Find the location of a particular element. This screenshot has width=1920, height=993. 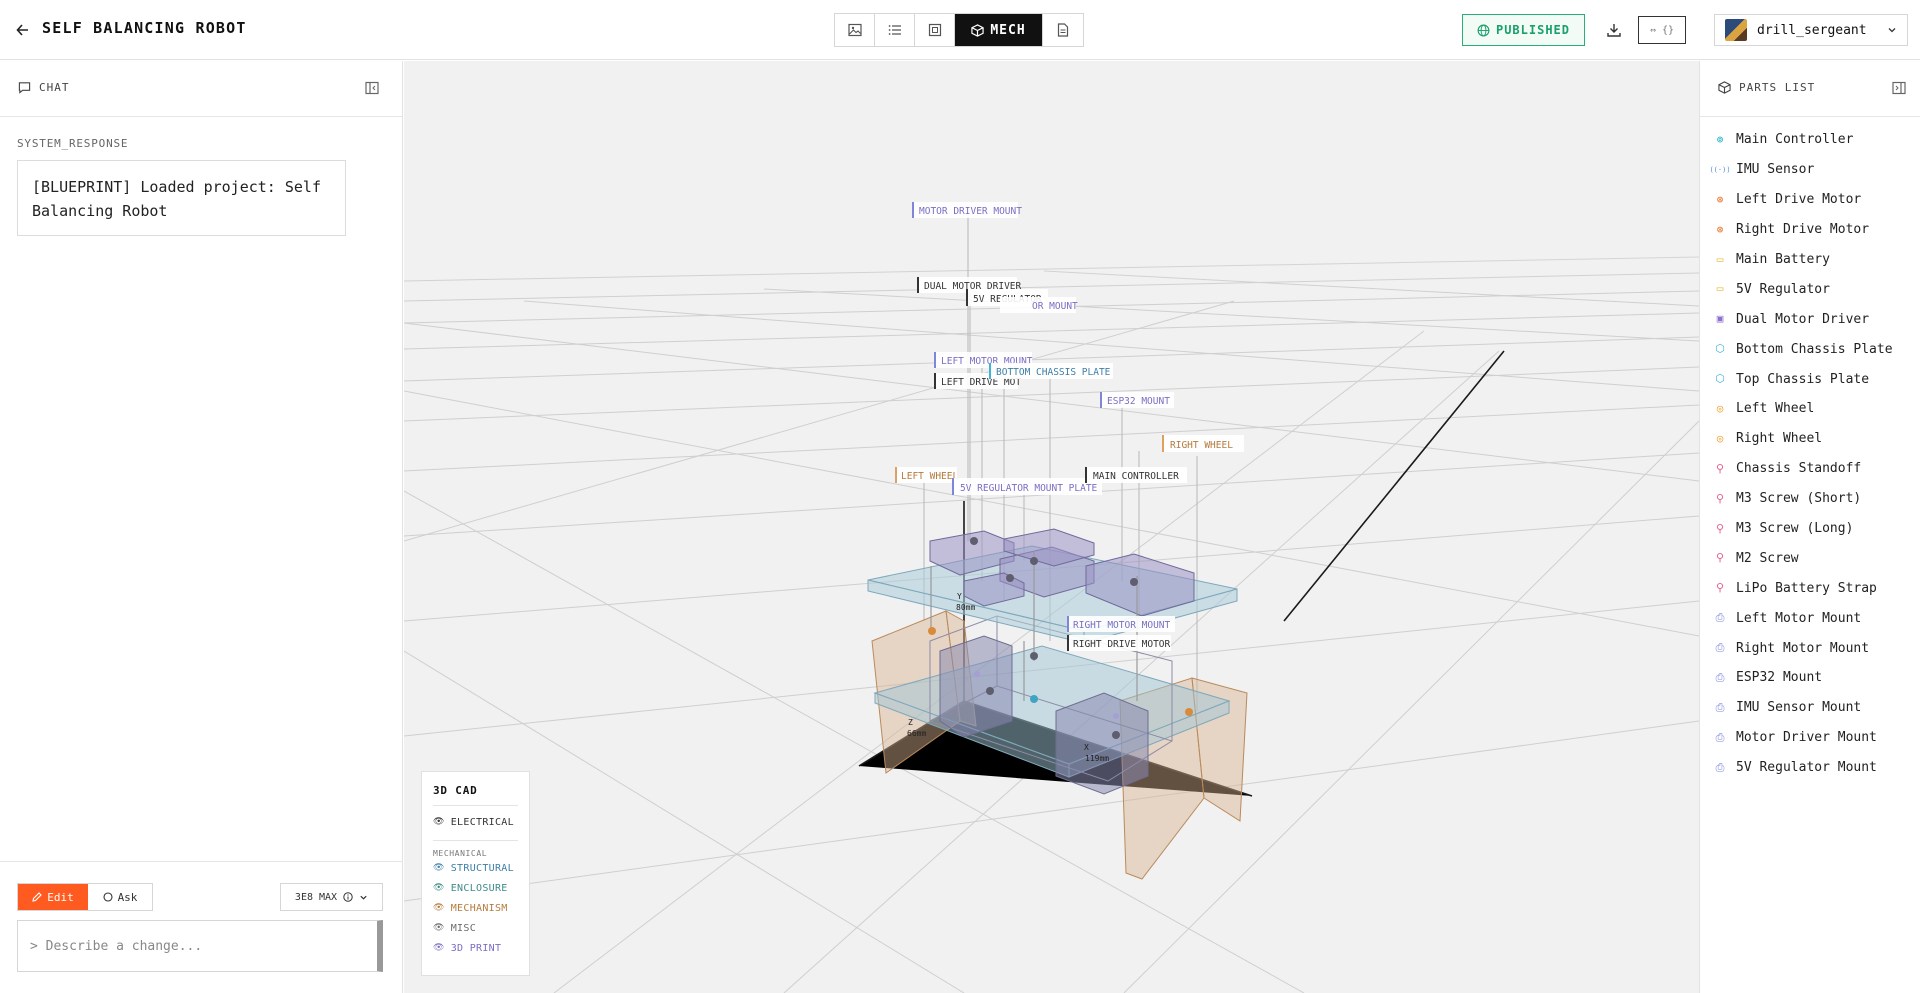

mode-toggle: Edit Ask is located at coordinates (85, 897).